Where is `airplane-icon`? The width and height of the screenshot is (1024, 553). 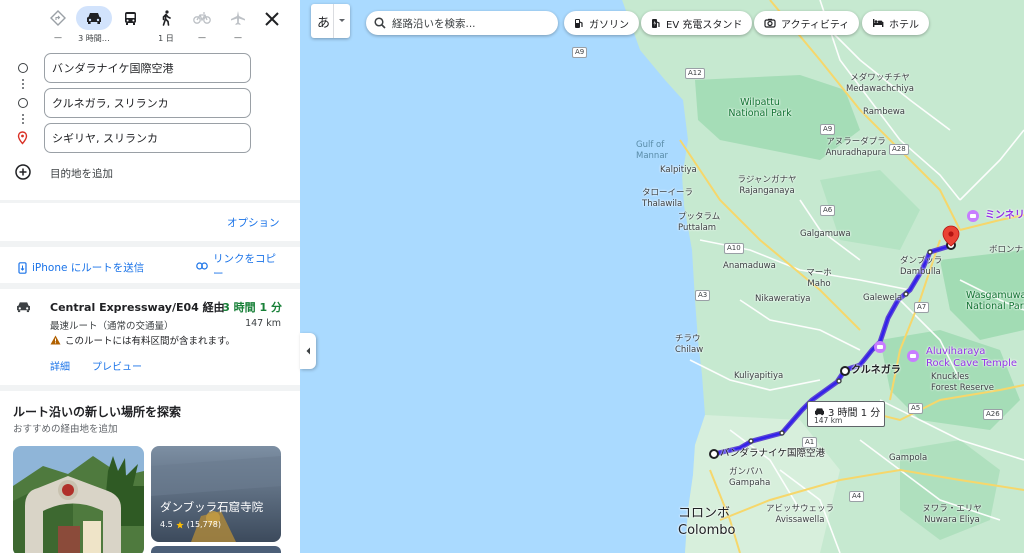
airplane-icon is located at coordinates (238, 18).